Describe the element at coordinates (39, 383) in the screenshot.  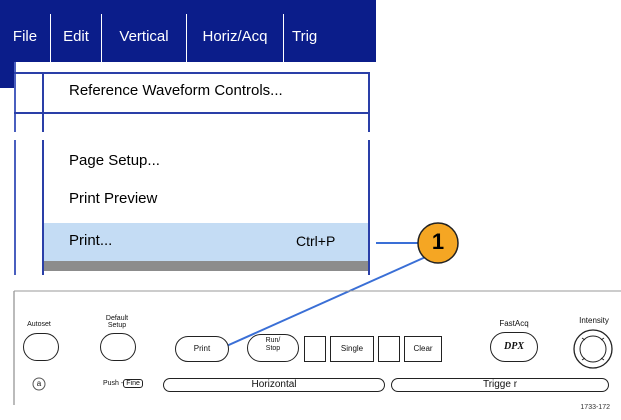
I see `a-knob-label: a` at that location.